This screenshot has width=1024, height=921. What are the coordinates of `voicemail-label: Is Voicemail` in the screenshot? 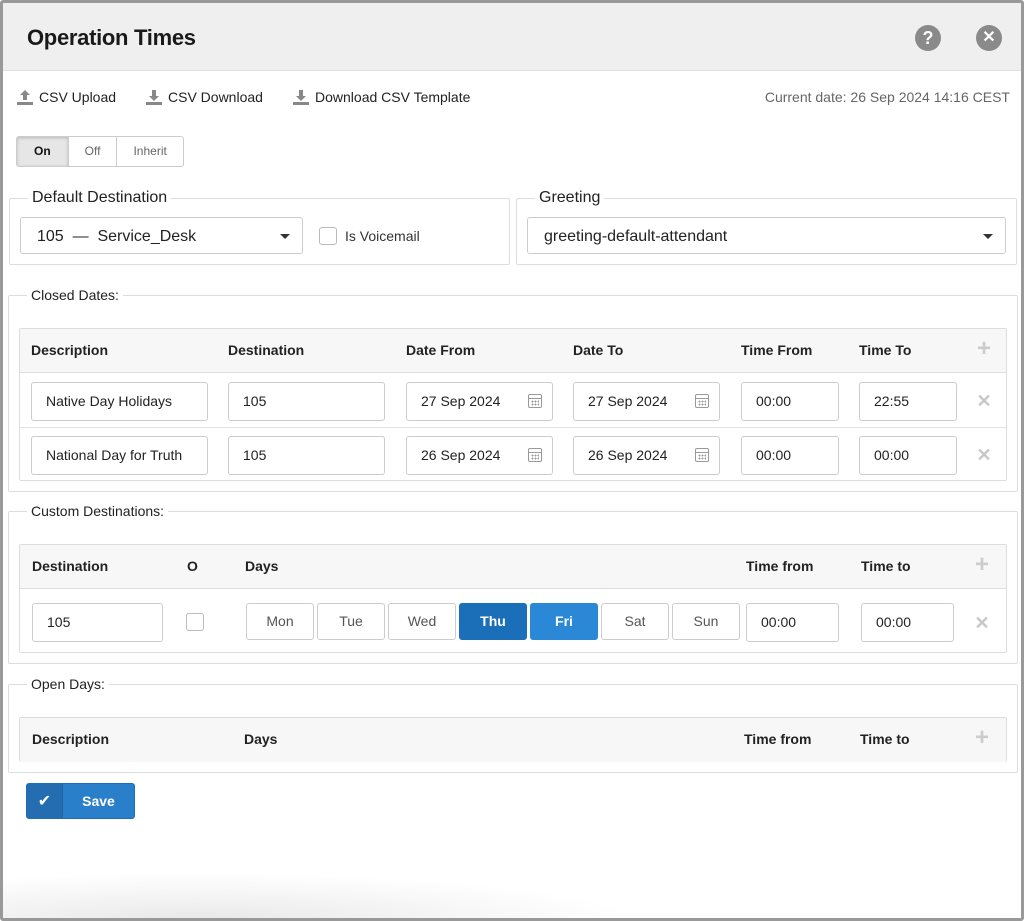 It's located at (382, 236).